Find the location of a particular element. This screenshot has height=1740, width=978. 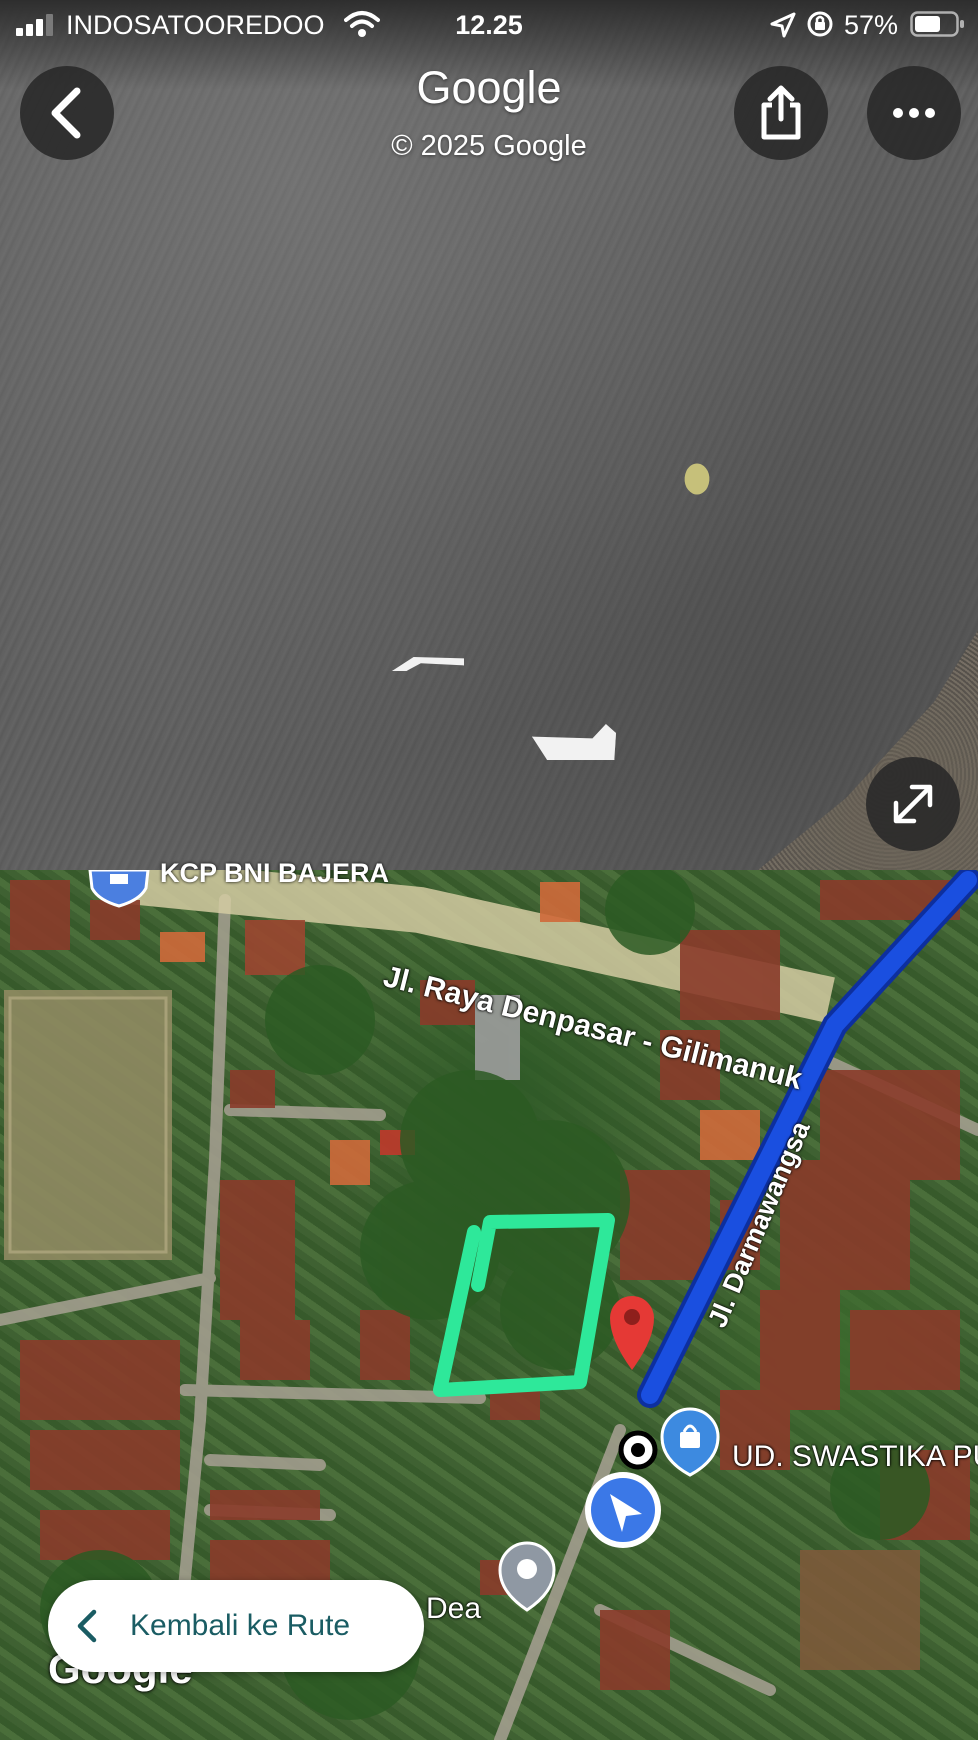

poi-label-swastika: UD. SWASTIKA PU is located at coordinates (855, 1457).